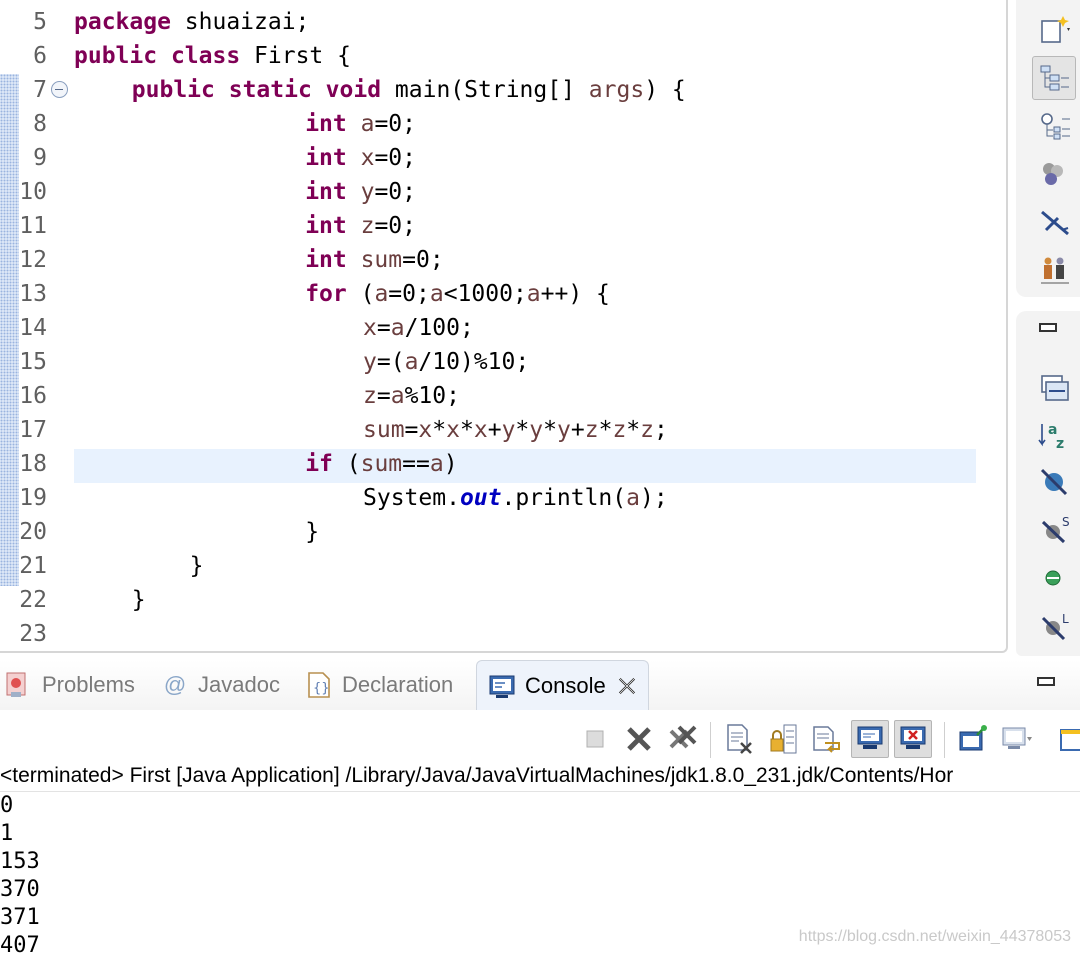 Image resolution: width=1080 pixels, height=958 pixels. What do you see at coordinates (370, 362) in the screenshot?
I see `variable-token: y` at bounding box center [370, 362].